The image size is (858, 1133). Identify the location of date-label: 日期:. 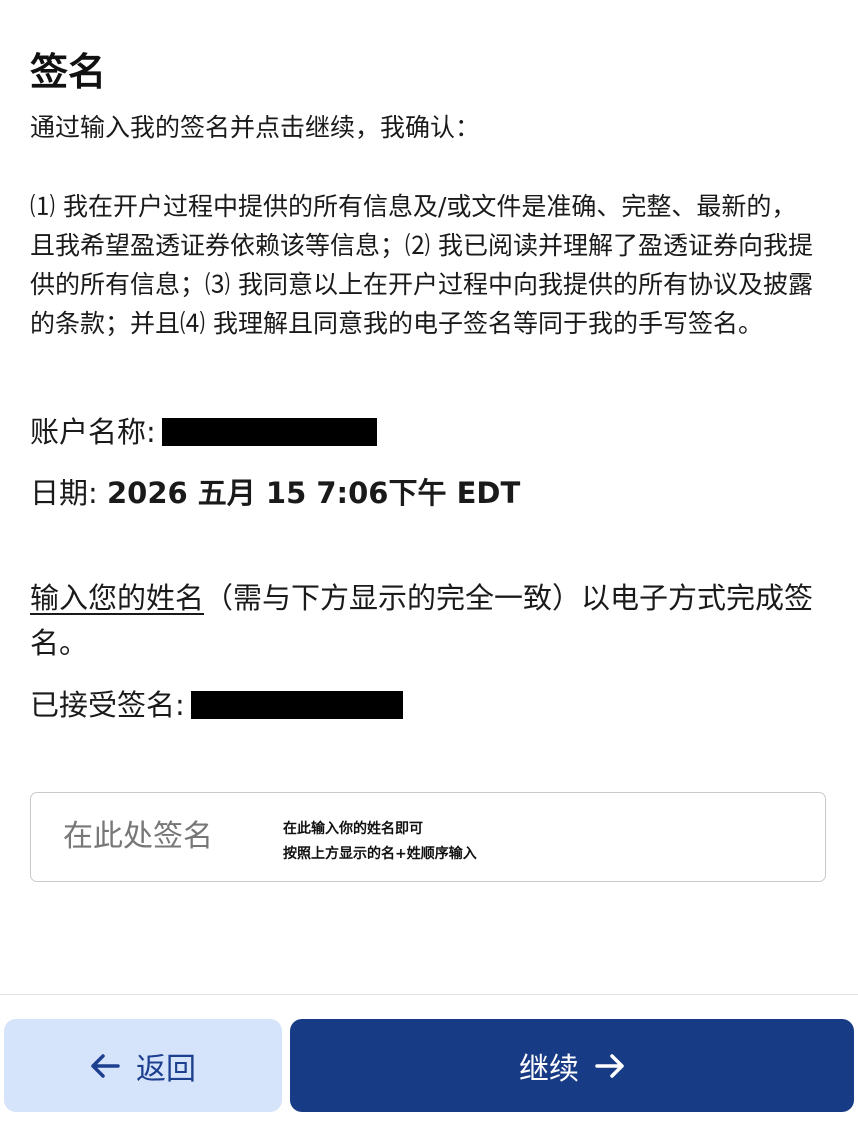
(64, 493).